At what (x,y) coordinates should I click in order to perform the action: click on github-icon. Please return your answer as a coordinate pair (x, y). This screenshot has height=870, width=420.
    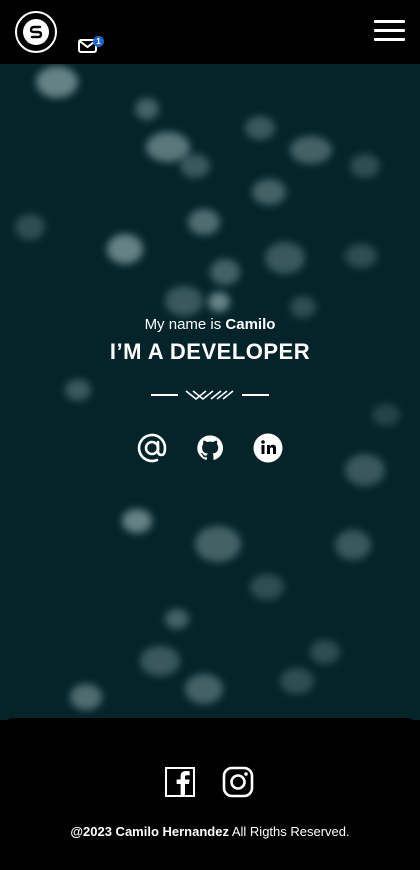
    Looking at the image, I should click on (210, 448).